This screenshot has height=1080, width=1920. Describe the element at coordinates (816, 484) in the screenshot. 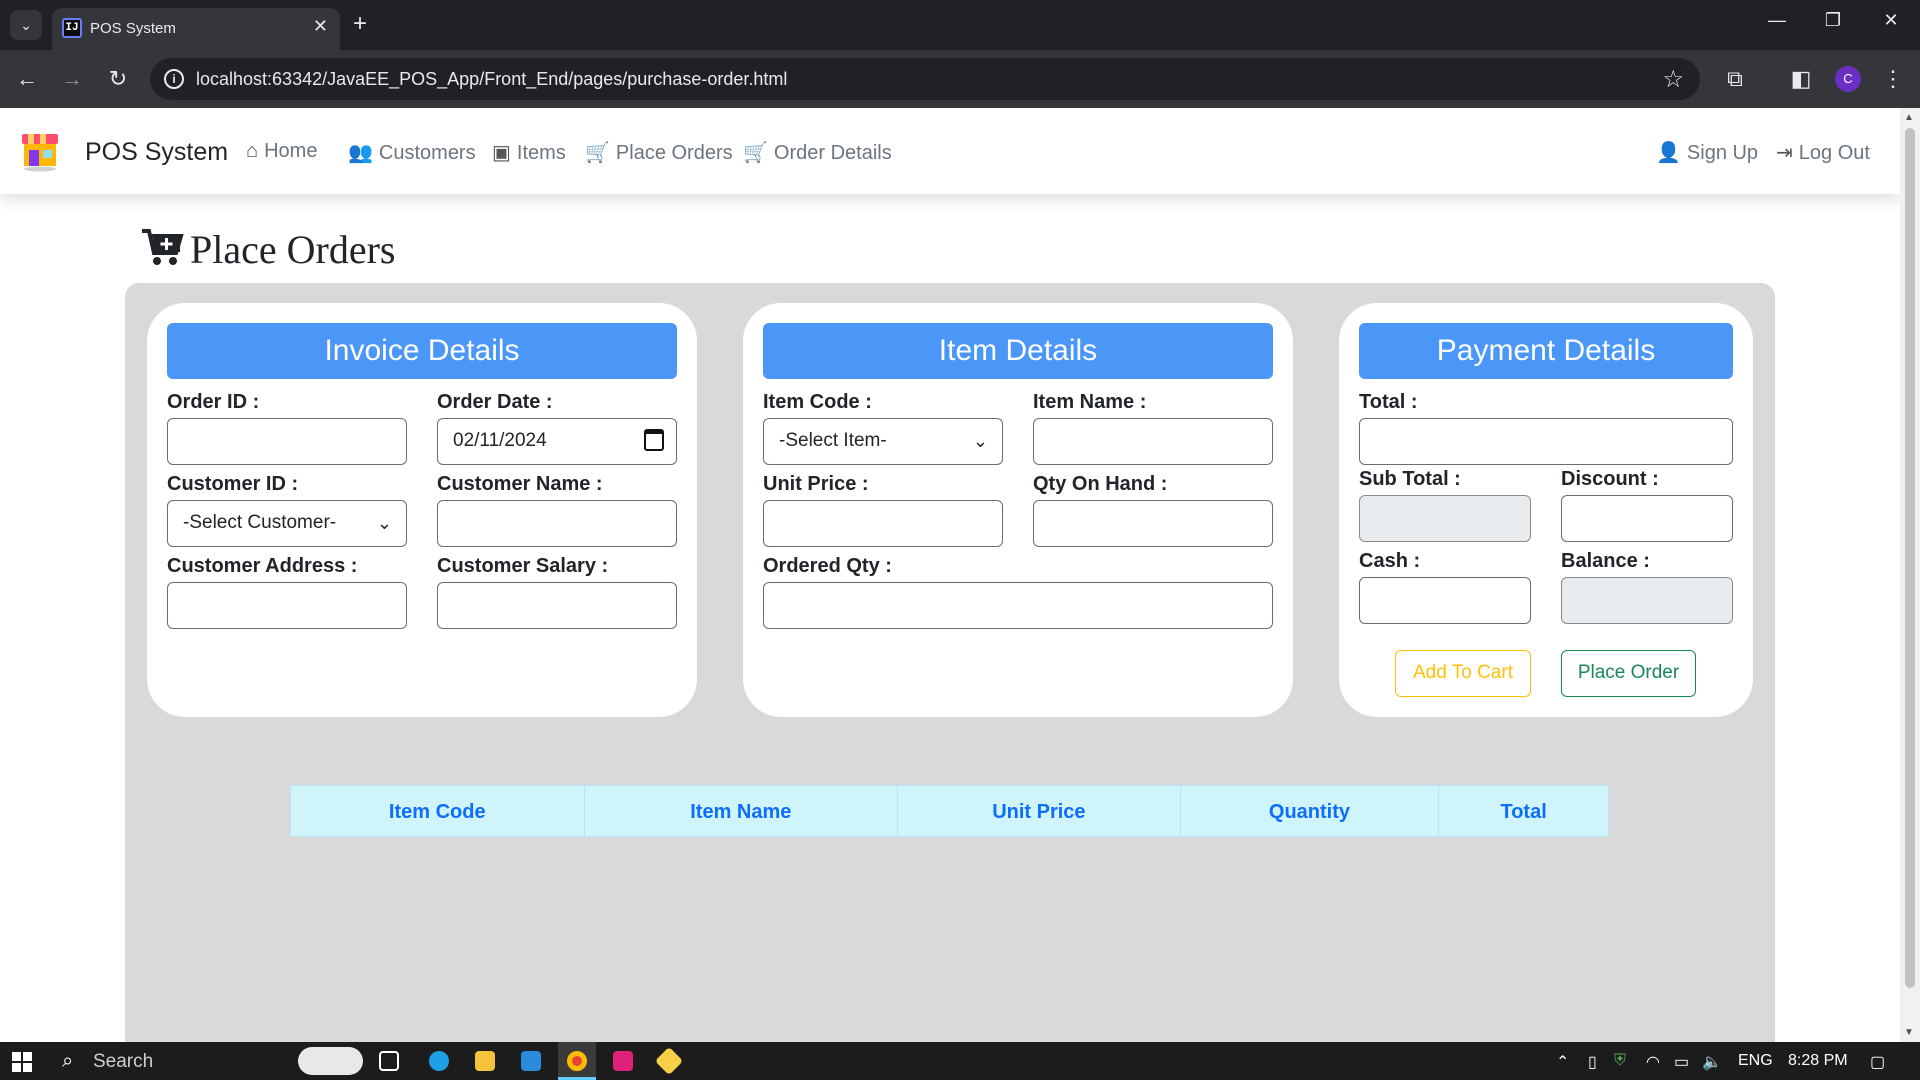

I see `unit-price-label: Unit Price :` at that location.